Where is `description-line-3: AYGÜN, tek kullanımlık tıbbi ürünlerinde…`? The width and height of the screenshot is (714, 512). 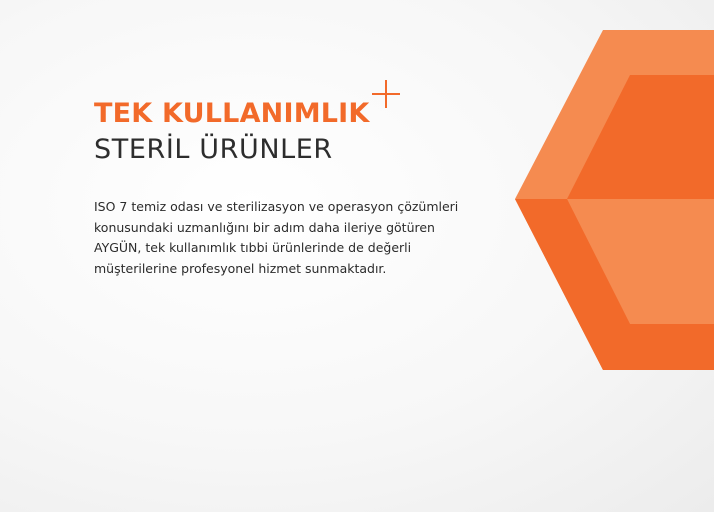 description-line-3: AYGÜN, tek kullanımlık tıbbi ürünlerinde… is located at coordinates (253, 247).